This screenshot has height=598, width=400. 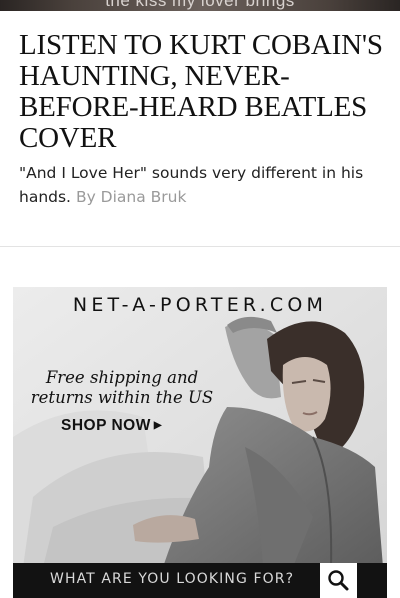 I want to click on article-byline: By Diana Bruk, so click(x=131, y=197).